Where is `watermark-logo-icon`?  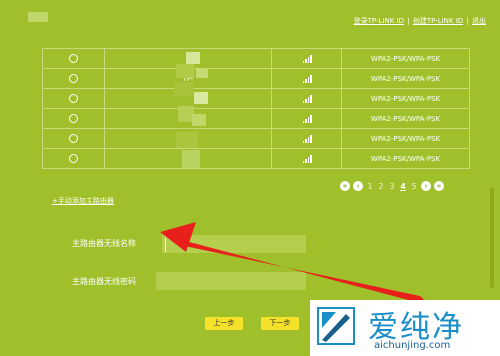
watermark-logo-icon is located at coordinates (336, 326).